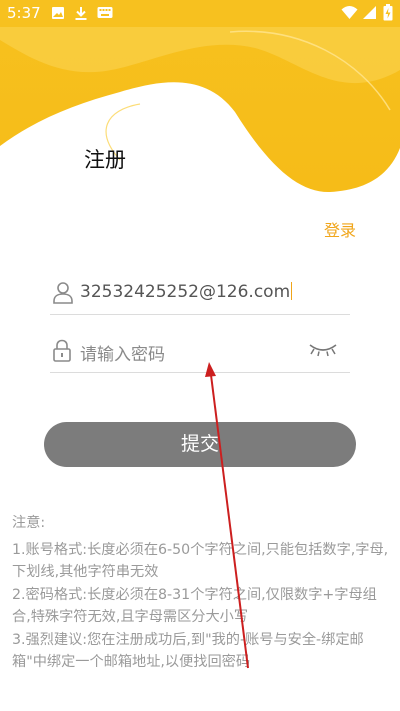 This screenshot has height=711, width=400. I want to click on password-field: 请输入密码, so click(200, 352).